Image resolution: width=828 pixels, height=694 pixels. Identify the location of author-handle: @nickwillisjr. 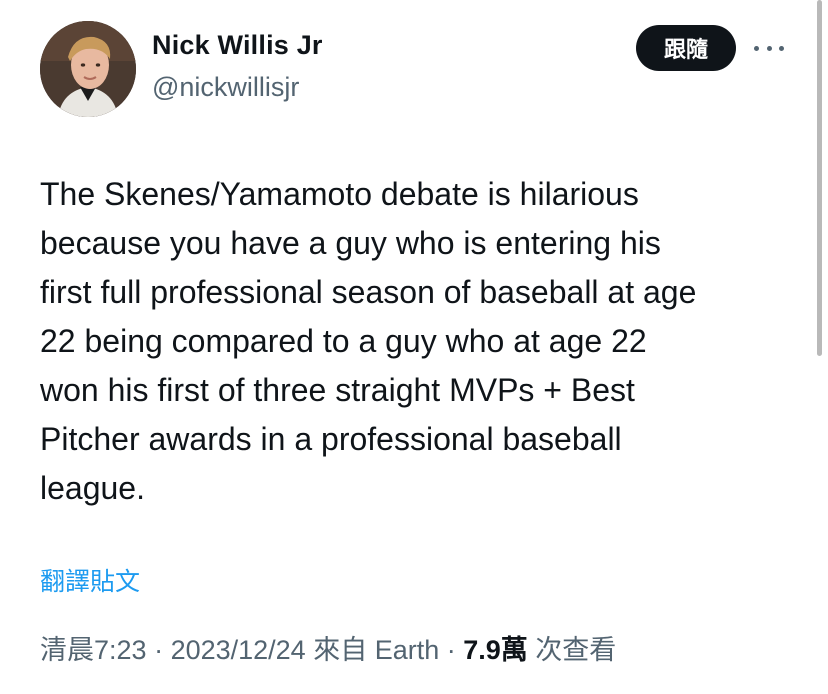
(225, 87).